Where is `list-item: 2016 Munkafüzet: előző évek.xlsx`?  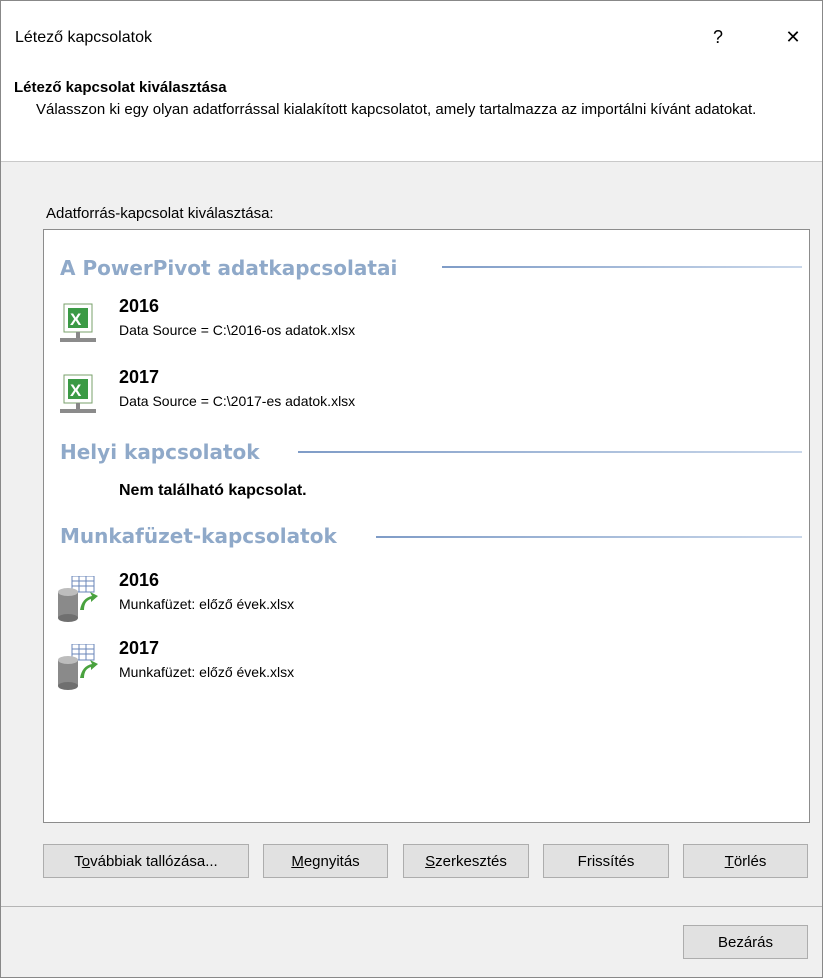 list-item: 2016 Munkafüzet: előző évek.xlsx is located at coordinates (422, 600).